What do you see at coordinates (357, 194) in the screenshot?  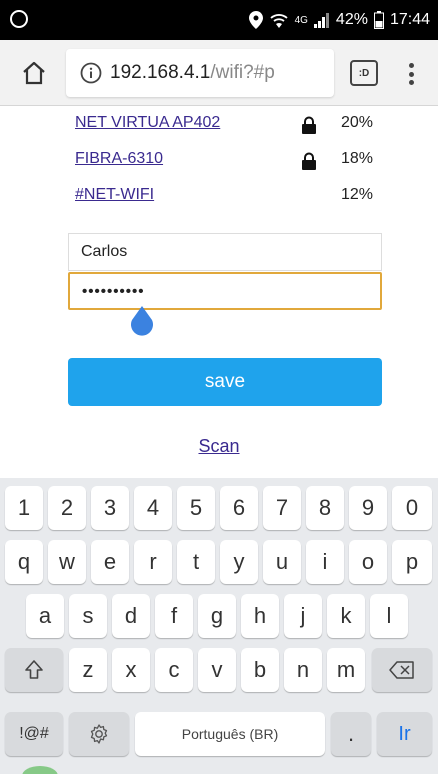 I see `signal-strength: 12%` at bounding box center [357, 194].